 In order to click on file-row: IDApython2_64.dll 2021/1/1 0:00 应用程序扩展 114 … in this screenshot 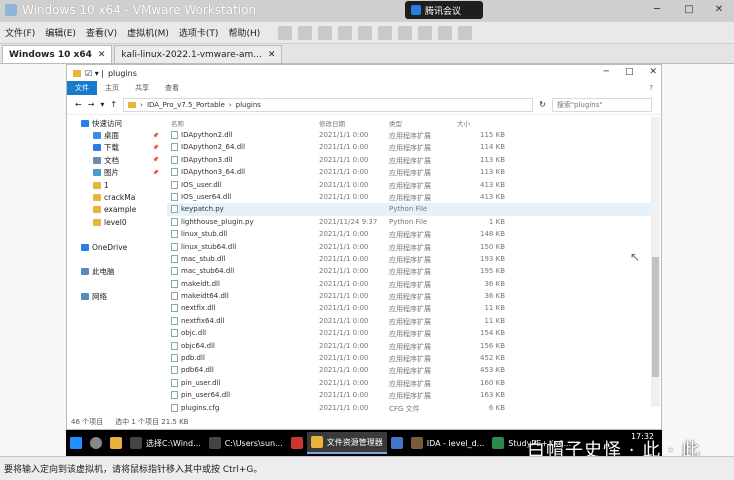, I will do `click(410, 147)`.